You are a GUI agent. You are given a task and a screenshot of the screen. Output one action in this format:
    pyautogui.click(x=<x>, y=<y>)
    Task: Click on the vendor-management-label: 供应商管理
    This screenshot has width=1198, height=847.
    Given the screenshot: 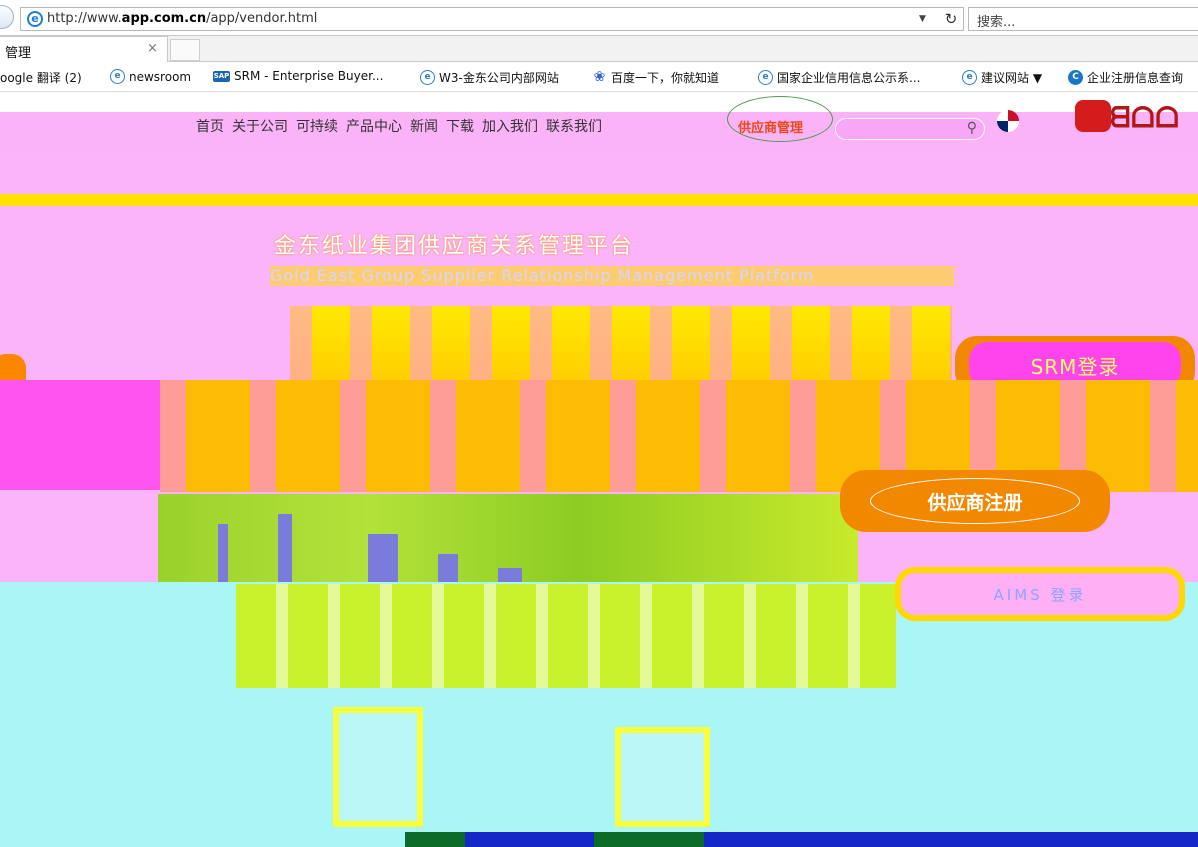 What is the action you would take?
    pyautogui.click(x=771, y=128)
    